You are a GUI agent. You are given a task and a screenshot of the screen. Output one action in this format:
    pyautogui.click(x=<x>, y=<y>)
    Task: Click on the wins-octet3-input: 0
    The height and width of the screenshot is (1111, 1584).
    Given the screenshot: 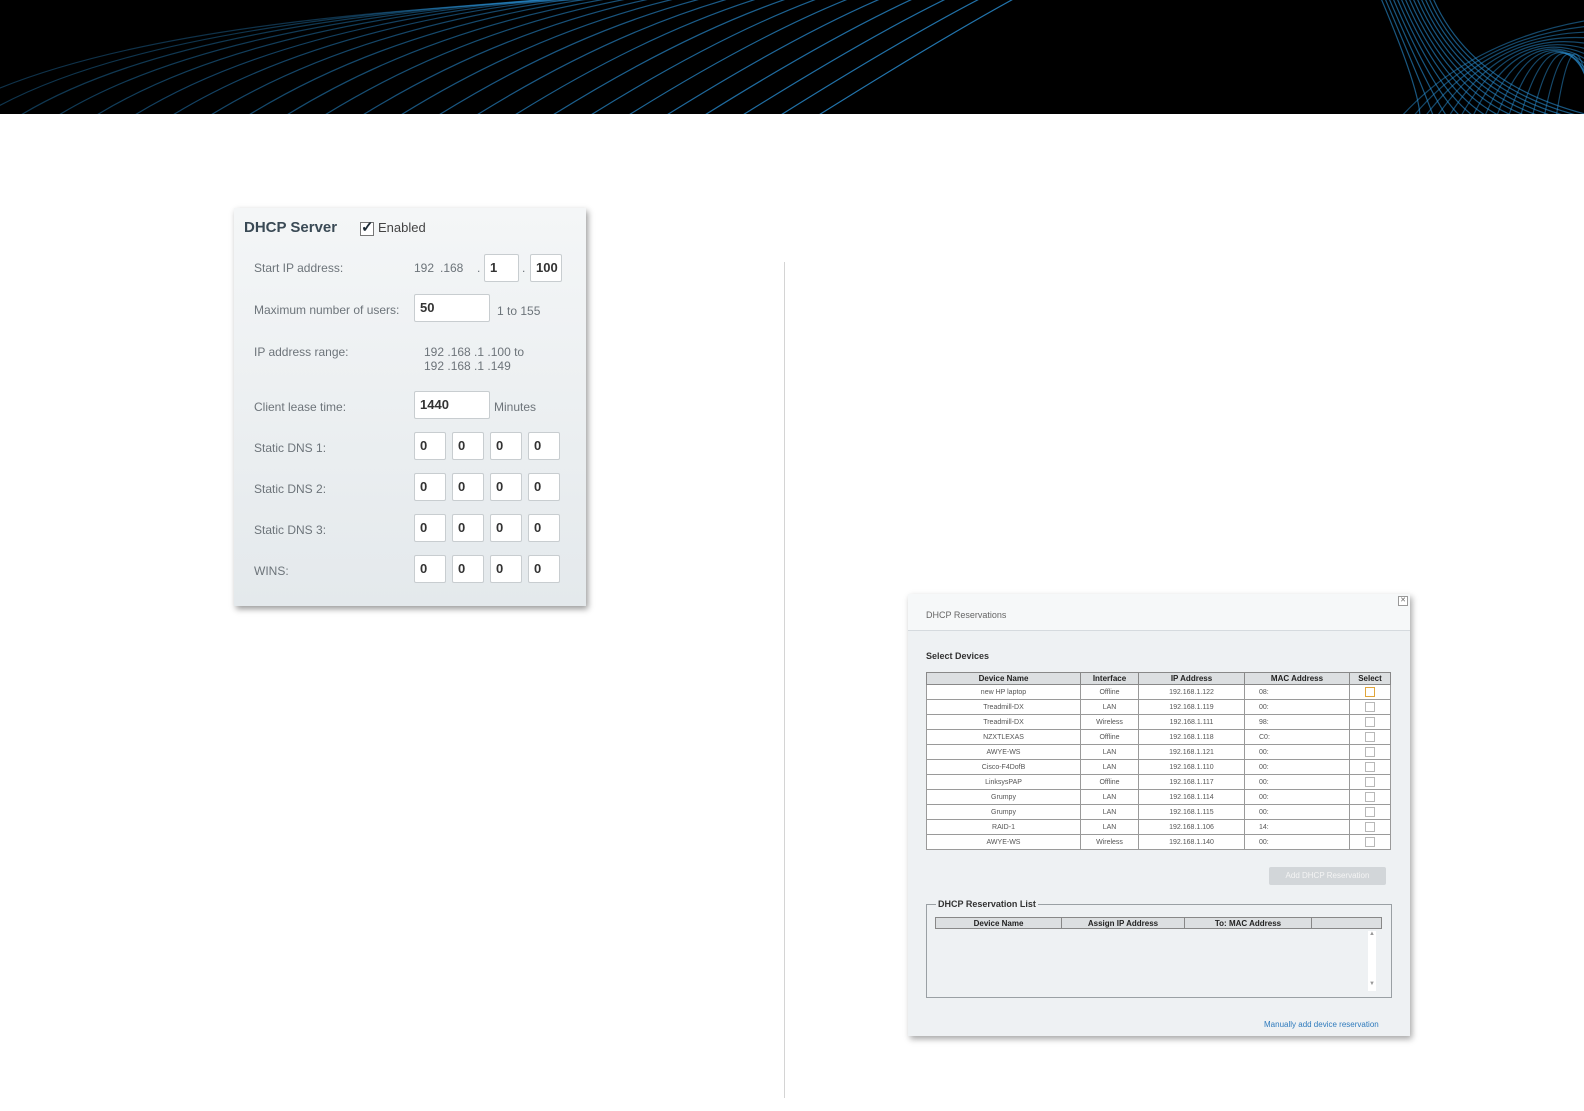 What is the action you would take?
    pyautogui.click(x=506, y=569)
    